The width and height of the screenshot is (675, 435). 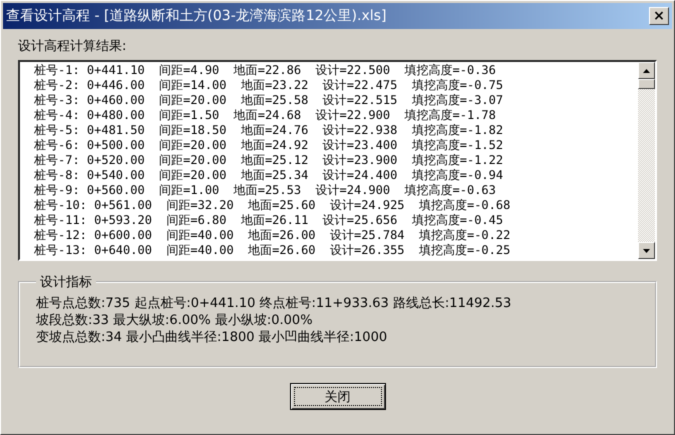 I want to click on scroll-thumb, so click(x=646, y=84).